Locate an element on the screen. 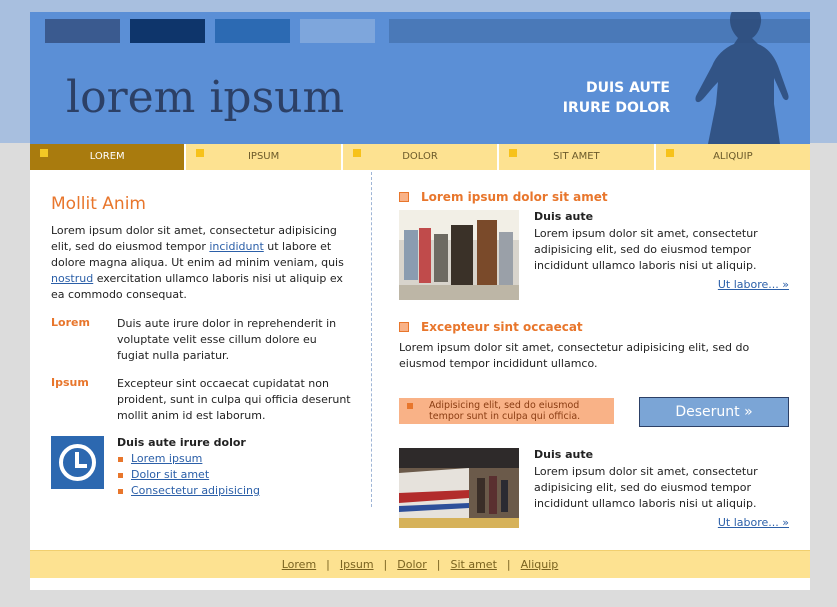 The height and width of the screenshot is (607, 837). footer-link-aliquip: Aliquip is located at coordinates (540, 564).